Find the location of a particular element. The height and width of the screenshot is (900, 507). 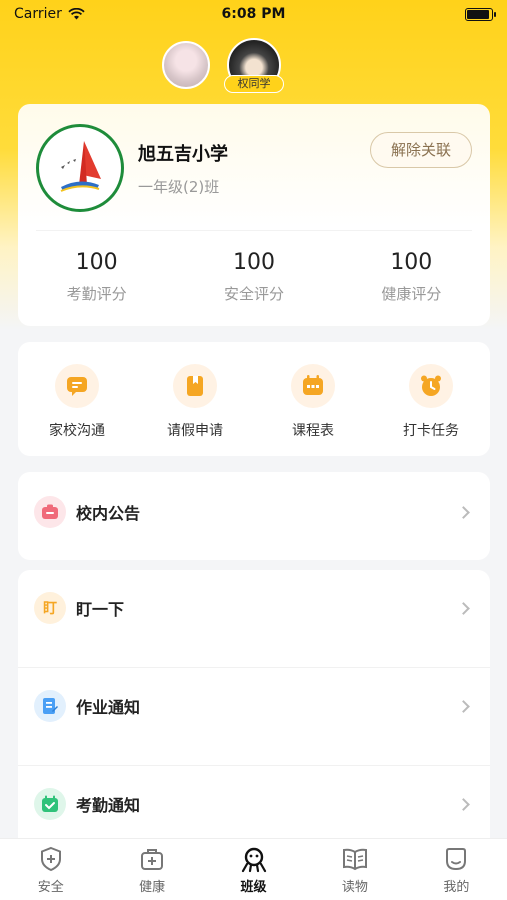

list-item-label: 校内公告 is located at coordinates (108, 513).